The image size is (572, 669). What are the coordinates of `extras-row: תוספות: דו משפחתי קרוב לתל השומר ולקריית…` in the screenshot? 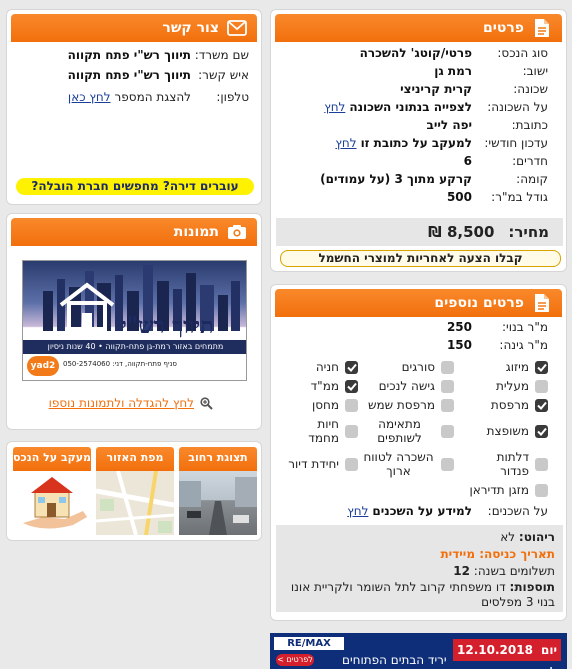 It's located at (422, 594).